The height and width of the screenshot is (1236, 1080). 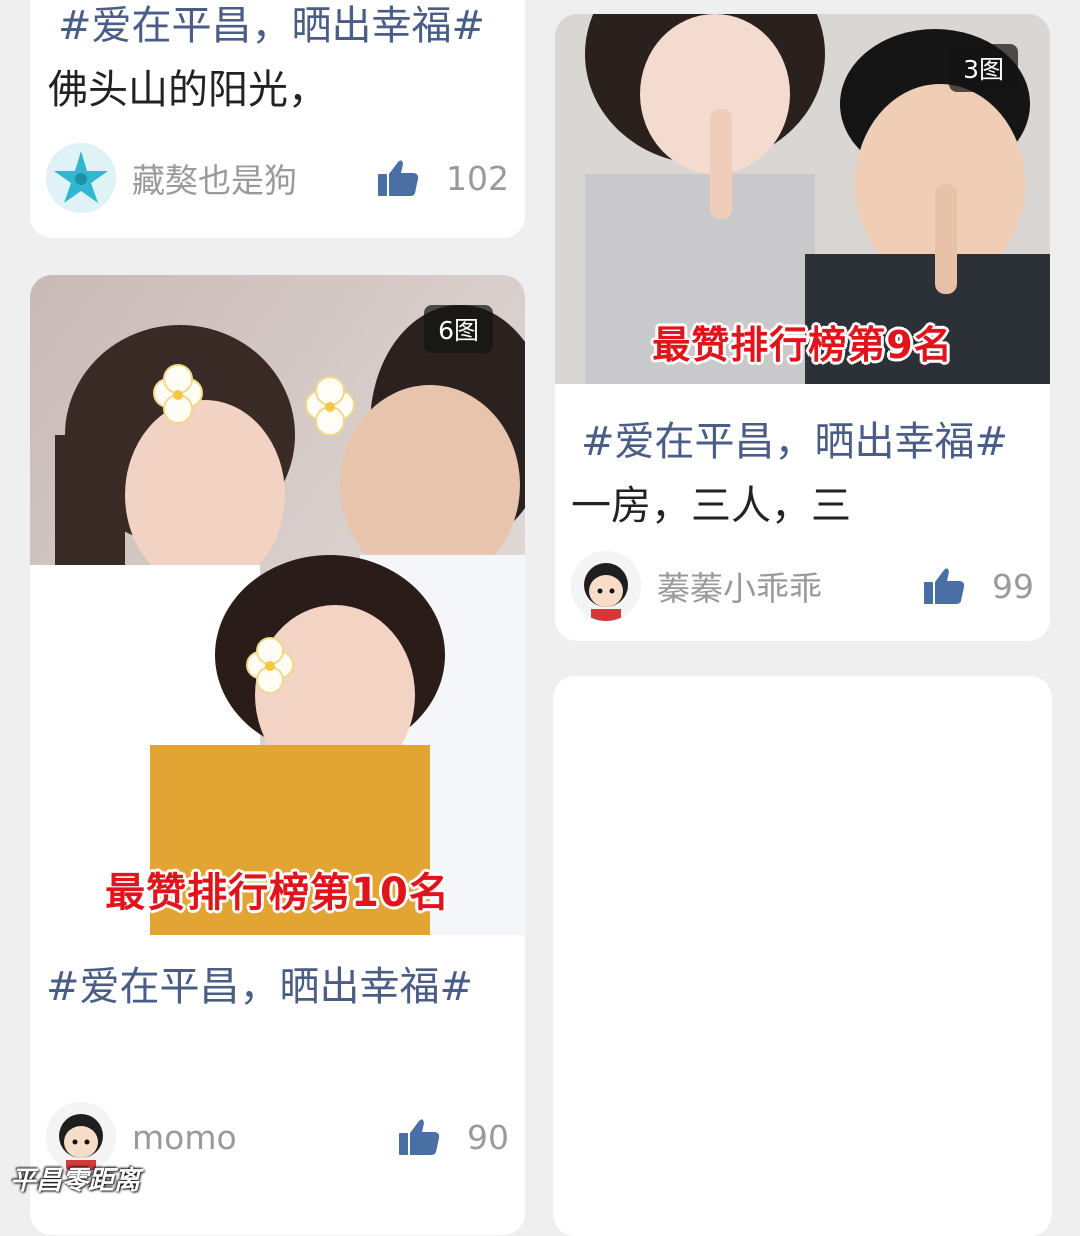 I want to click on like-count: 102, so click(x=477, y=178).